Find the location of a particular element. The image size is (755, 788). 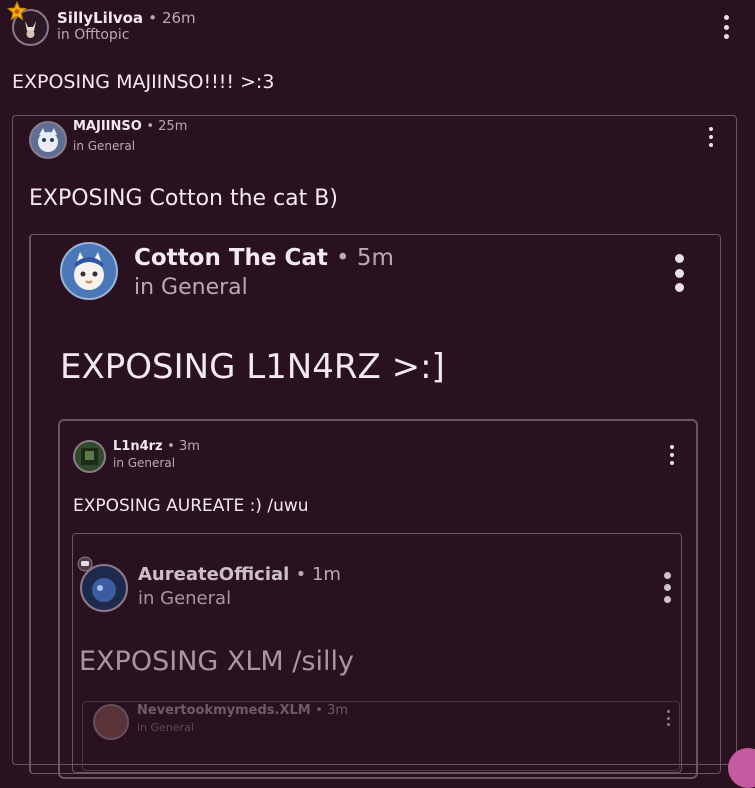

username: L1n4rz • 3m is located at coordinates (156, 446).